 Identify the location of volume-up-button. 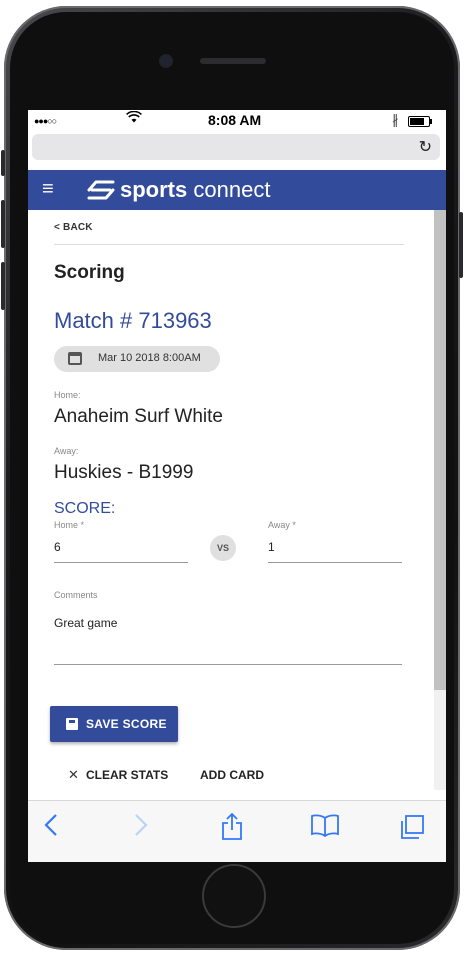
(3, 224).